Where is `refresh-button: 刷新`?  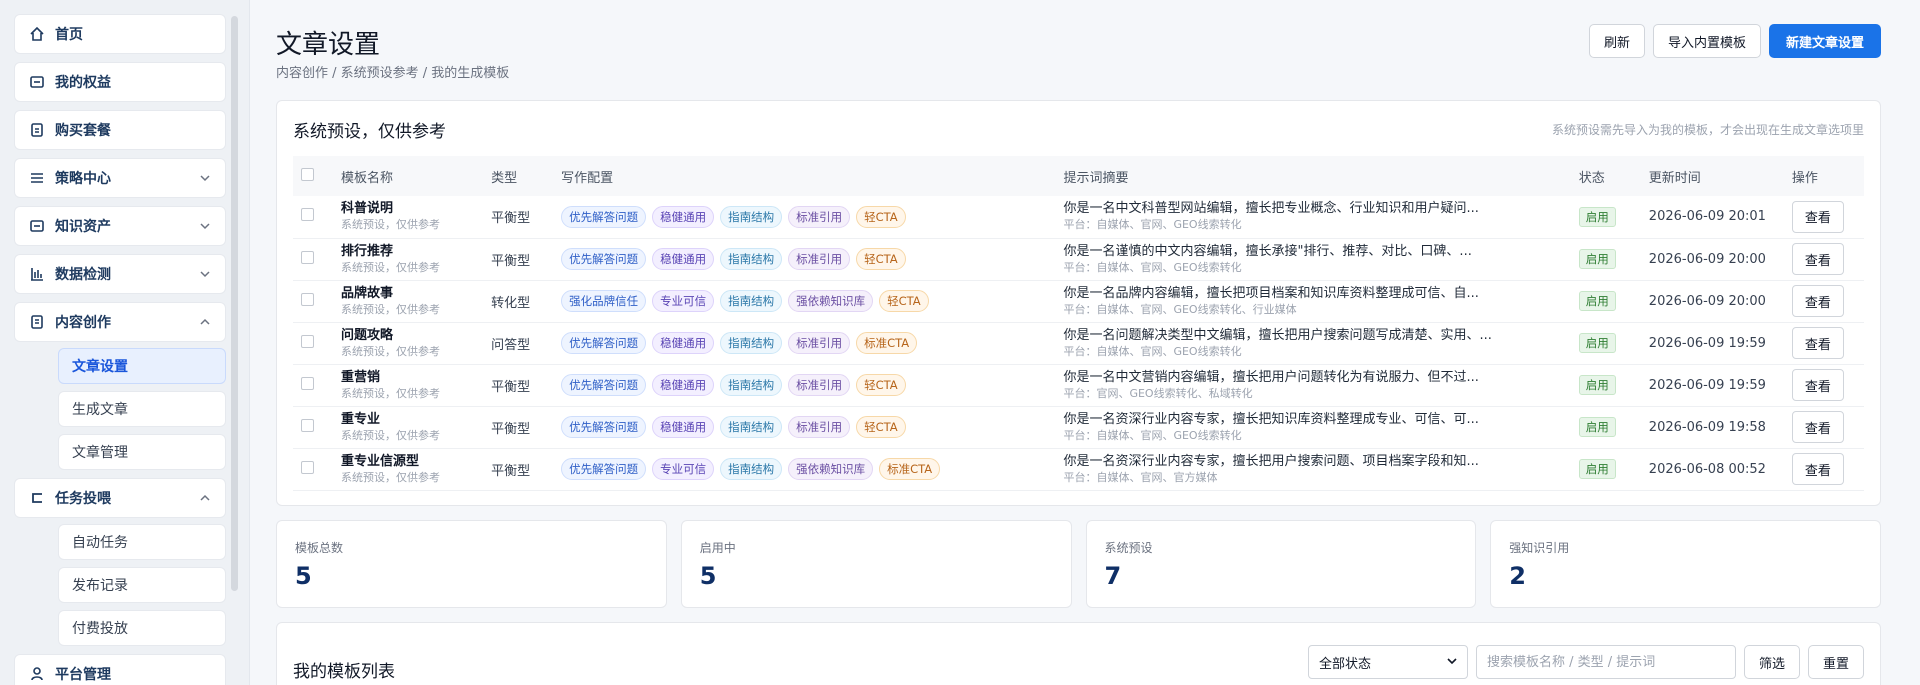
refresh-button: 刷新 is located at coordinates (1616, 41).